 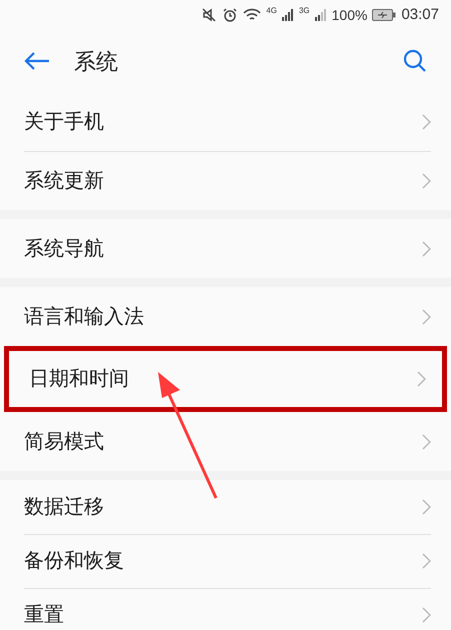 I want to click on settings-item: 系统更新, so click(x=225, y=180).